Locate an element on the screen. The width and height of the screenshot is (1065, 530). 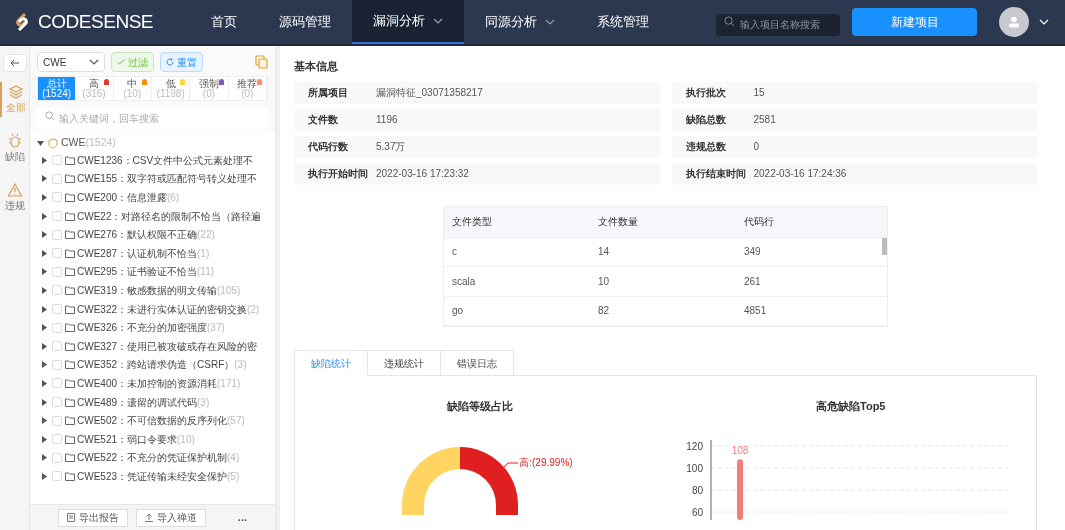
upload-icon is located at coordinates (149, 517).